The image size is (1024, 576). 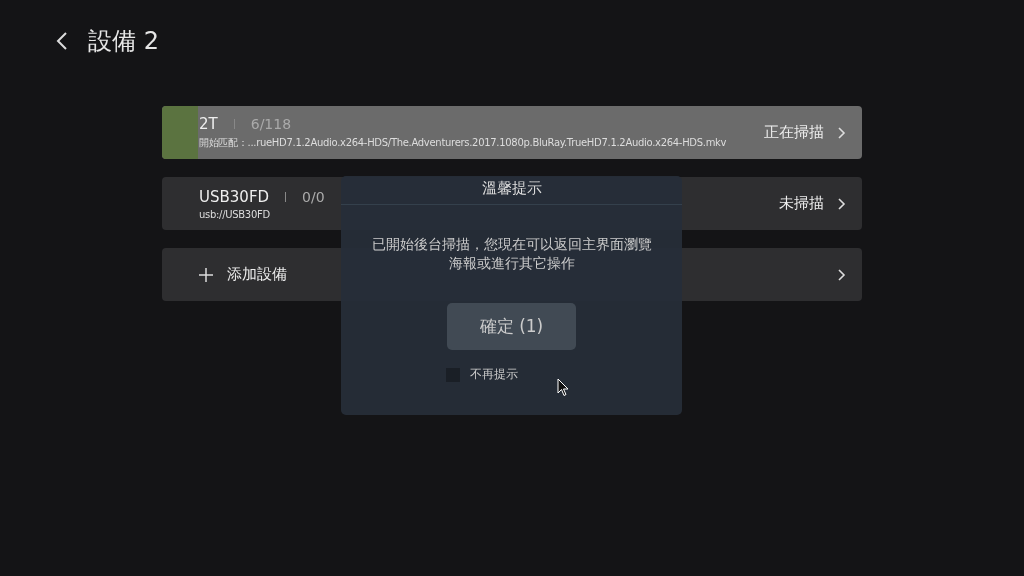 What do you see at coordinates (234, 196) in the screenshot?
I see `device-name: USB30FD` at bounding box center [234, 196].